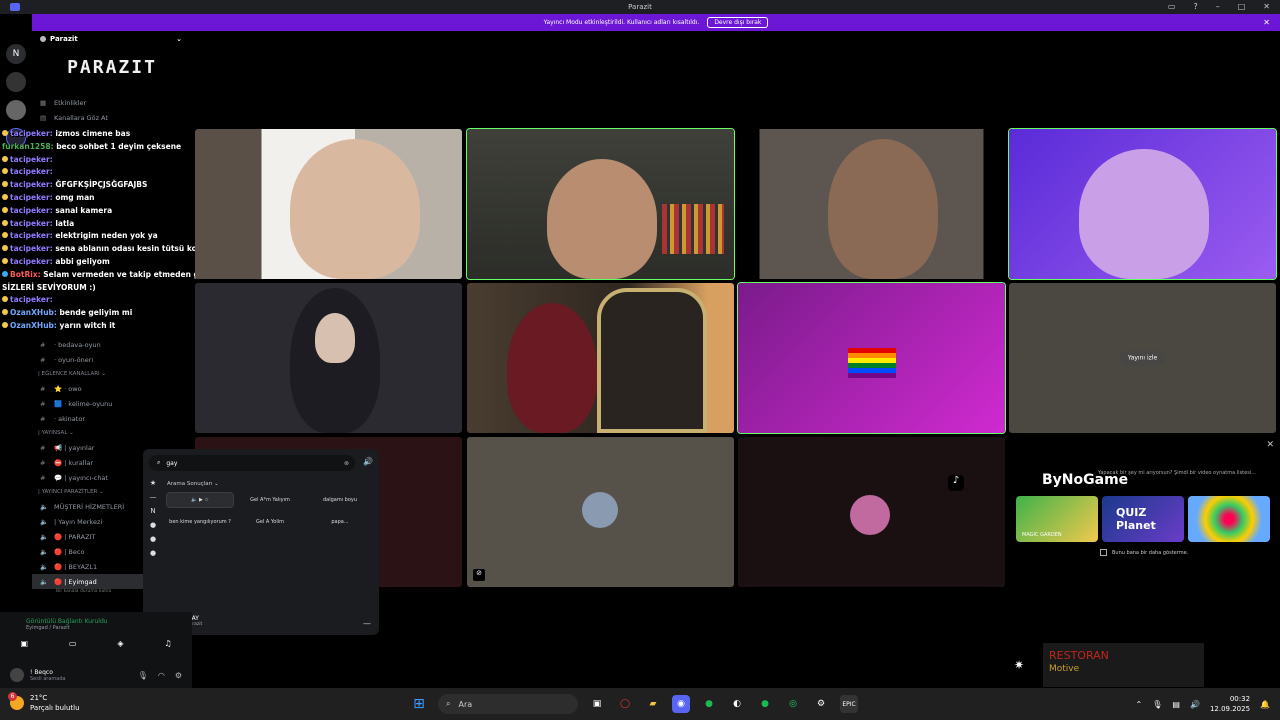 This screenshot has width=1280, height=720. I want to click on soundboard-search-input: ⌕ gay ⊗, so click(252, 463).